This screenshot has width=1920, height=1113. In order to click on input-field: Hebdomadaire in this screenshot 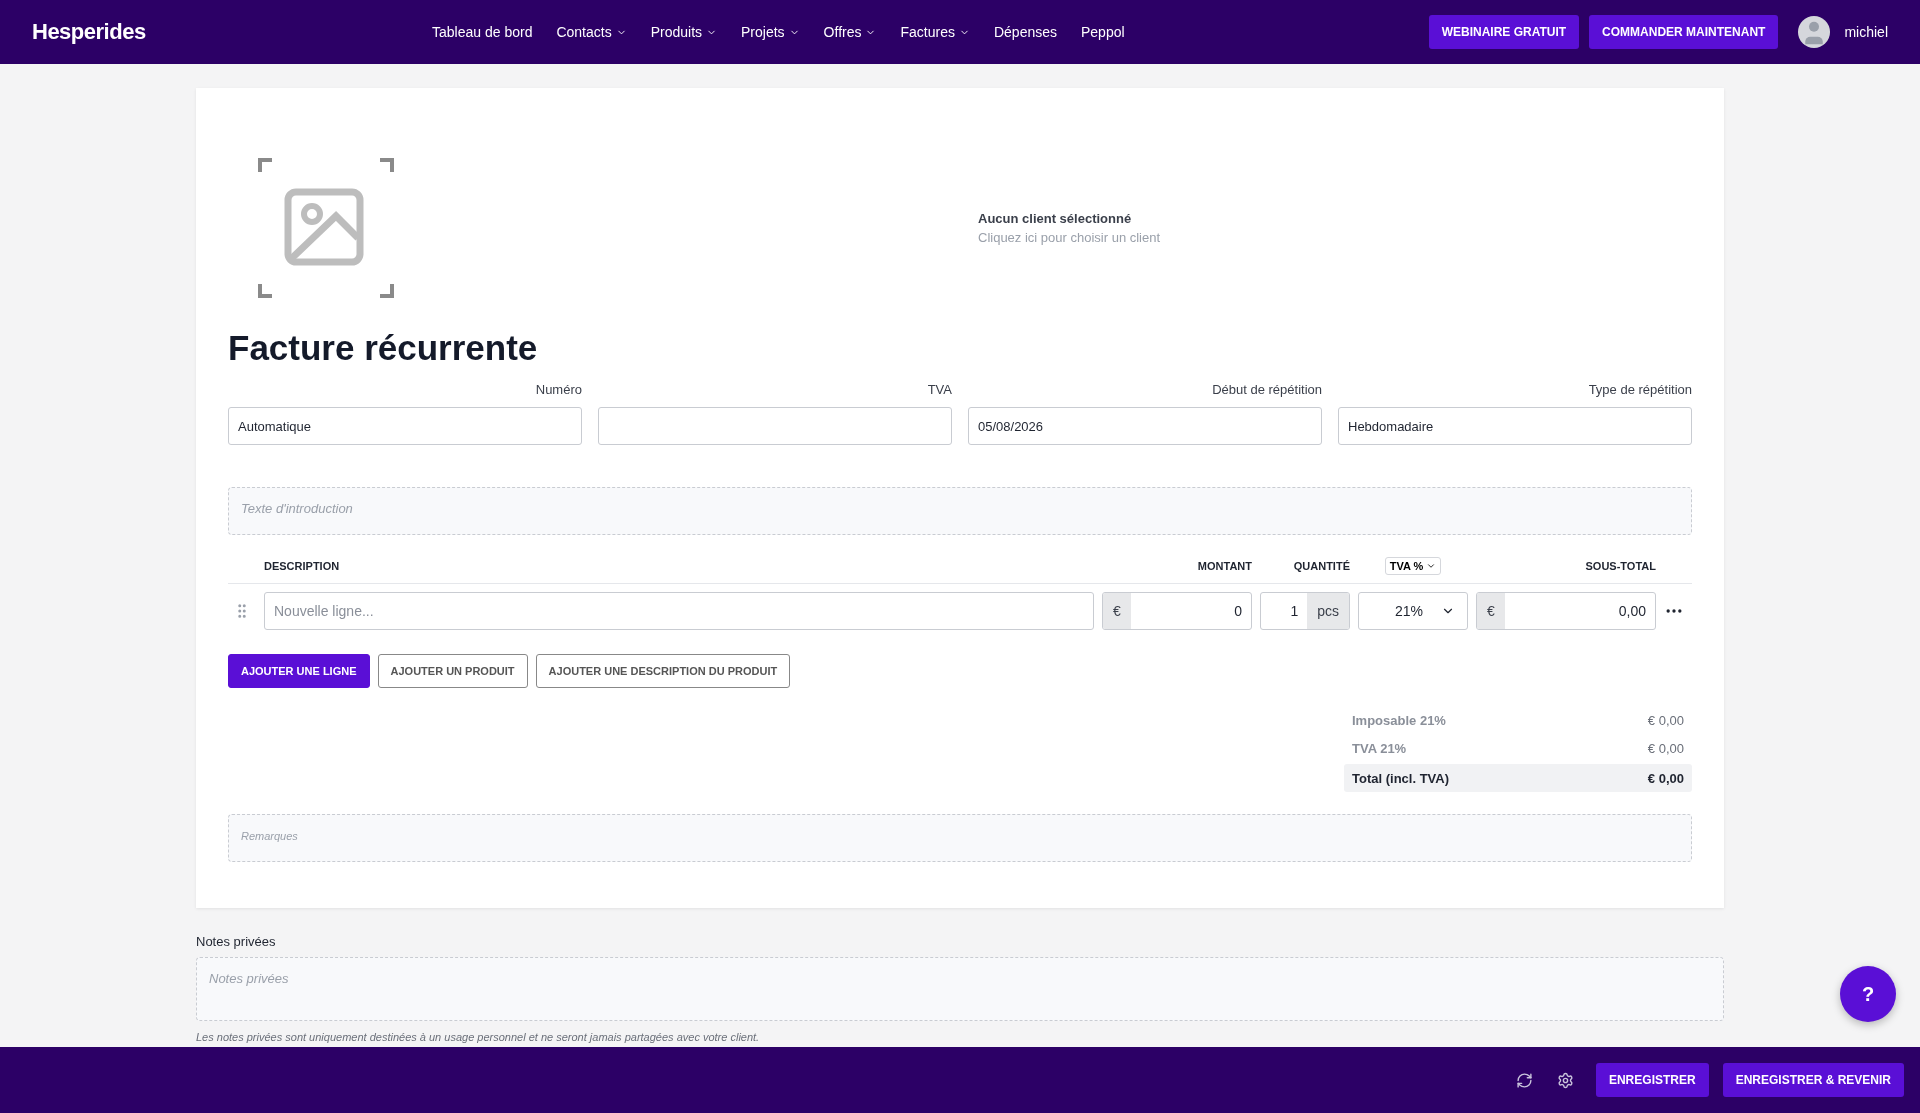, I will do `click(1515, 426)`.